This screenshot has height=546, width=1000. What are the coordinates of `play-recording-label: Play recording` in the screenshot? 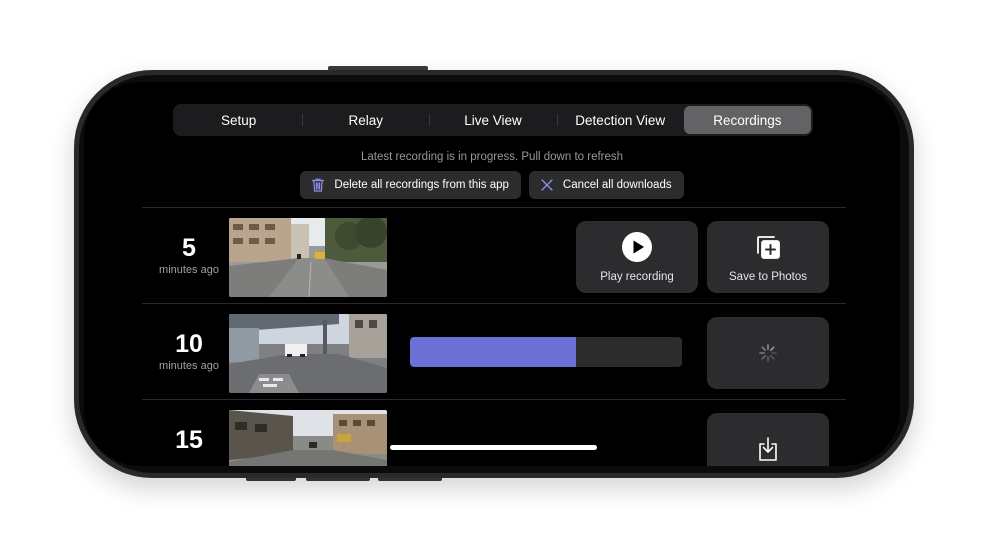 It's located at (637, 277).